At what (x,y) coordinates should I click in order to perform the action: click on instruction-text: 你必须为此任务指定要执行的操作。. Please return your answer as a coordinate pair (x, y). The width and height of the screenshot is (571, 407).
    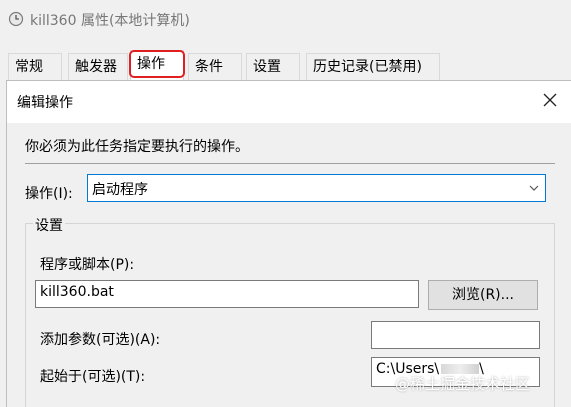
    Looking at the image, I should click on (137, 147).